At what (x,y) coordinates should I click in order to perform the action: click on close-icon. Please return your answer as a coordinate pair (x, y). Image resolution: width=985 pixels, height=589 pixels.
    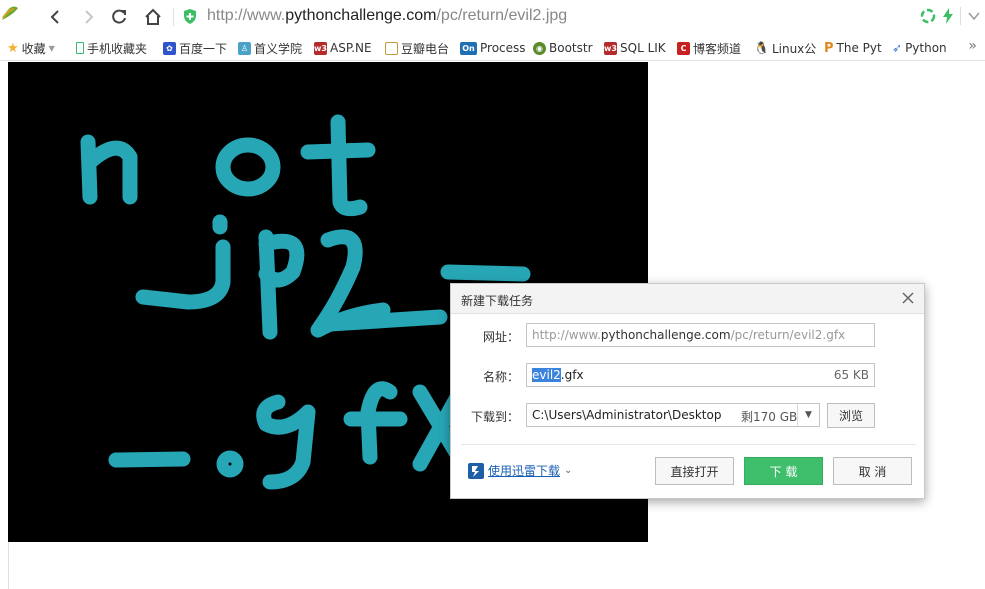
    Looking at the image, I should click on (908, 298).